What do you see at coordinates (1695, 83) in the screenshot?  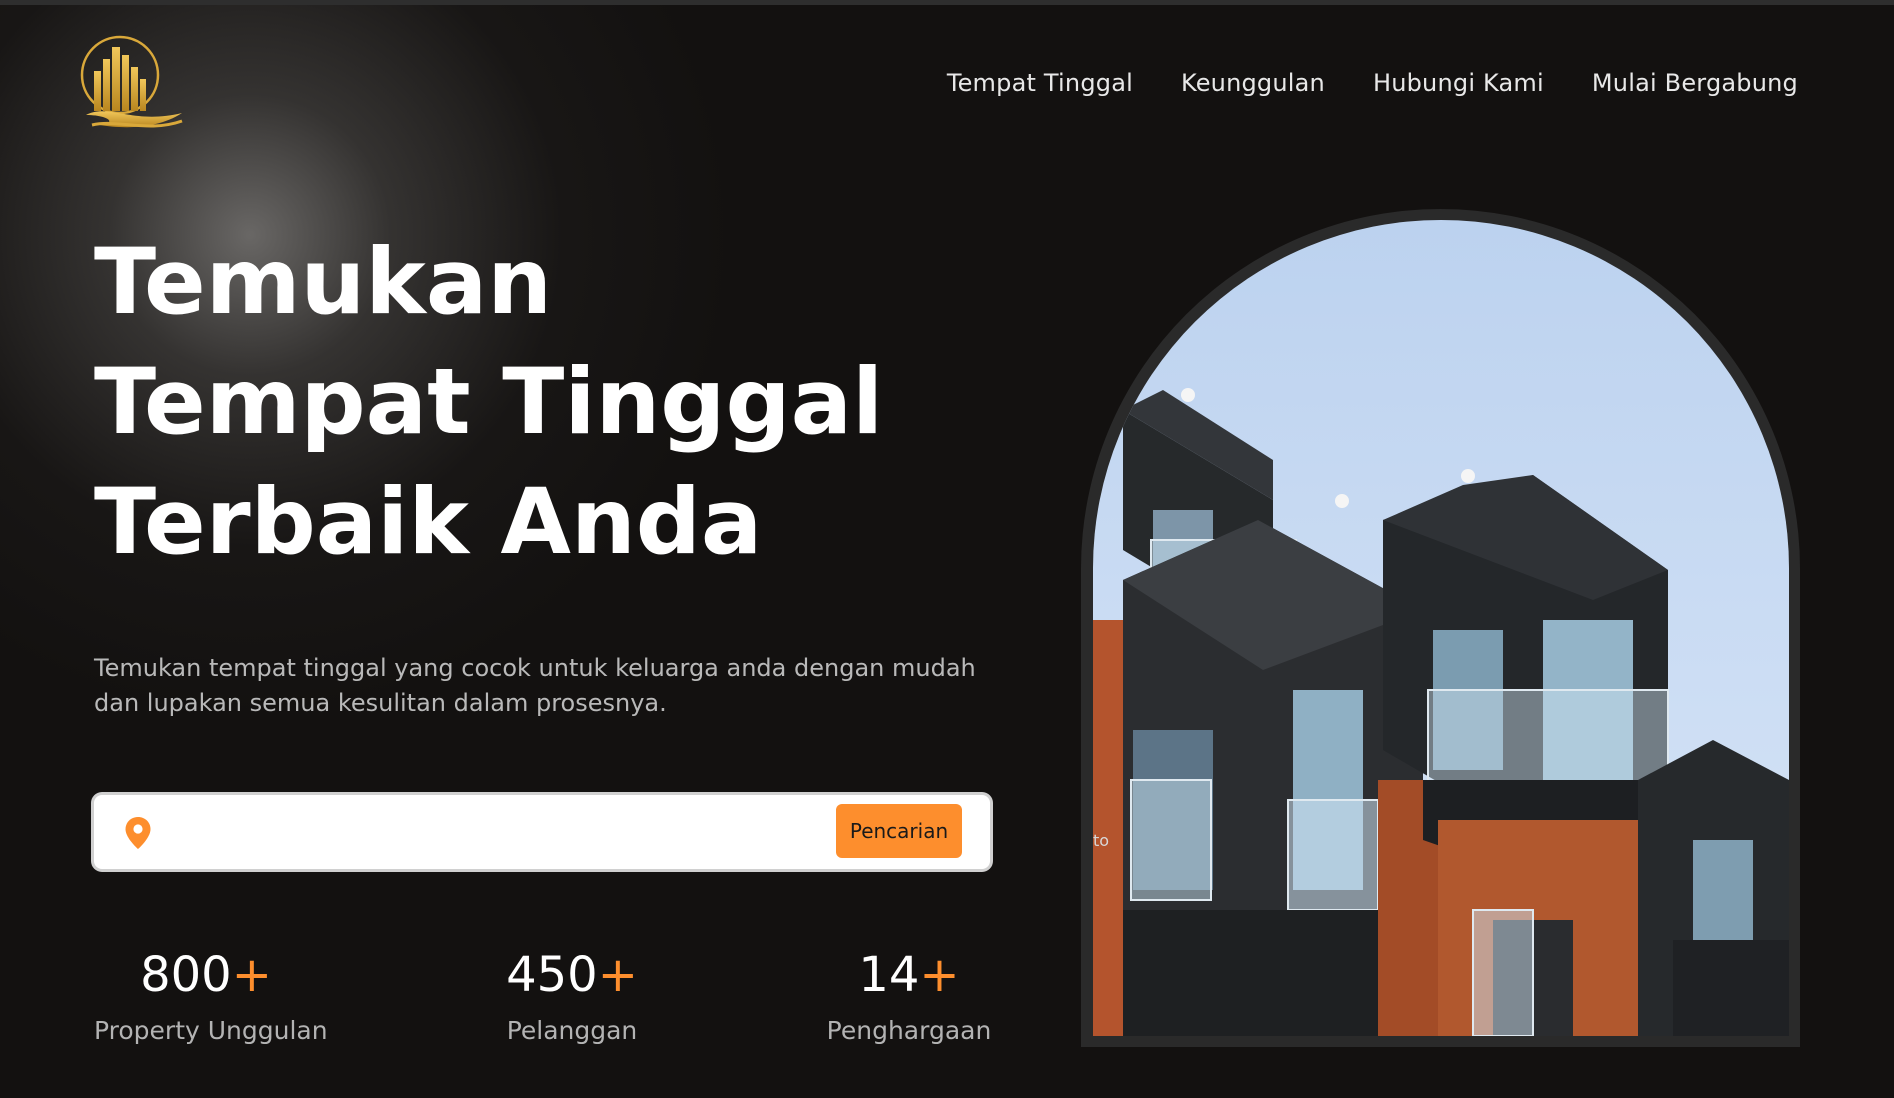 I see `nav-item-mulai-bergabung: Mulai Bergabung` at bounding box center [1695, 83].